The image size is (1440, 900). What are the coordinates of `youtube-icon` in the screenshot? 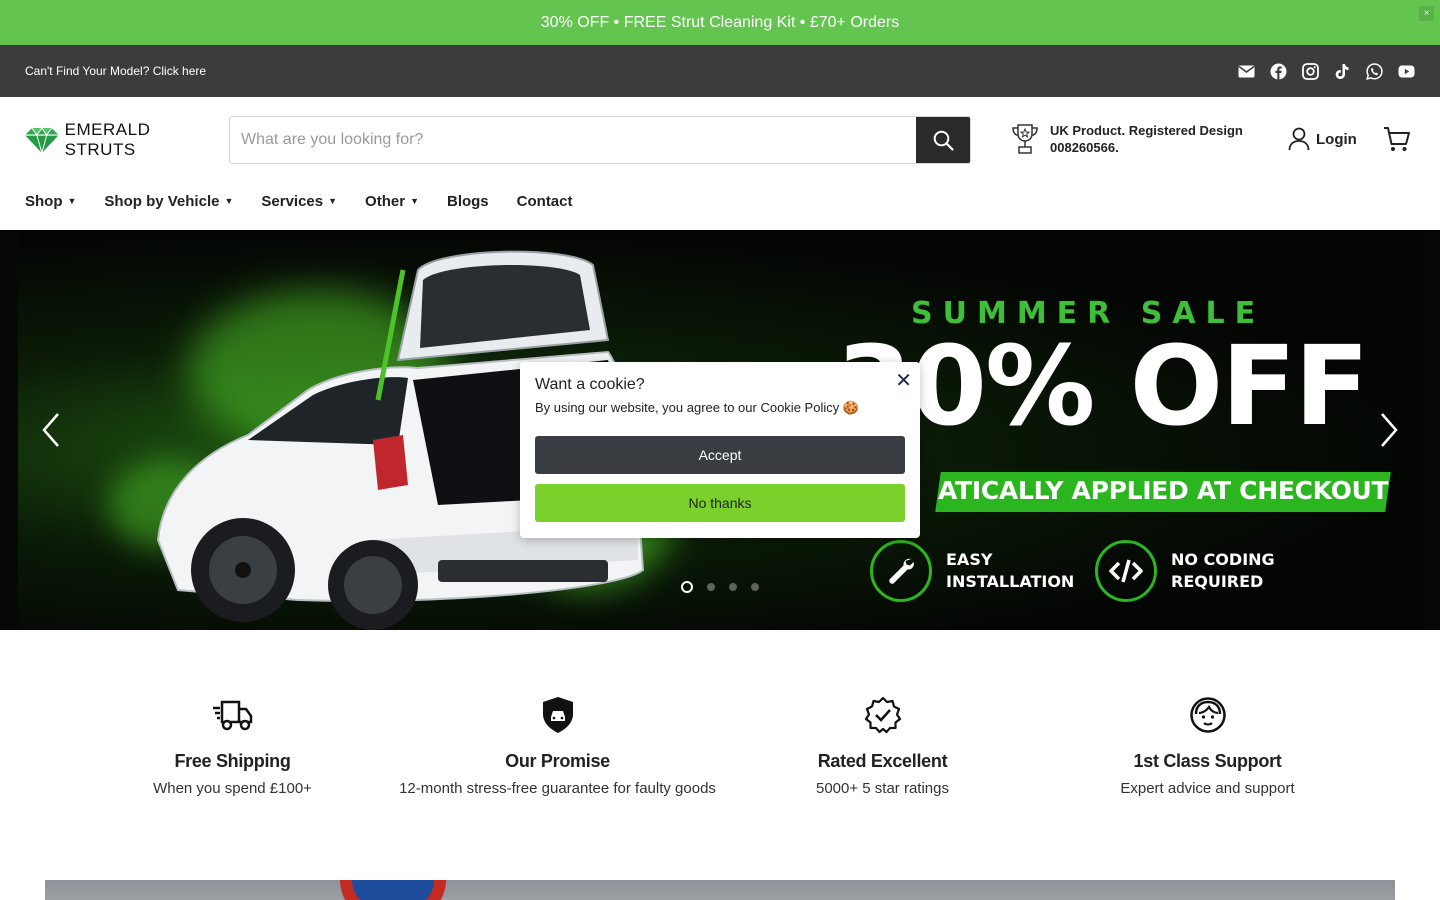 It's located at (1406, 71).